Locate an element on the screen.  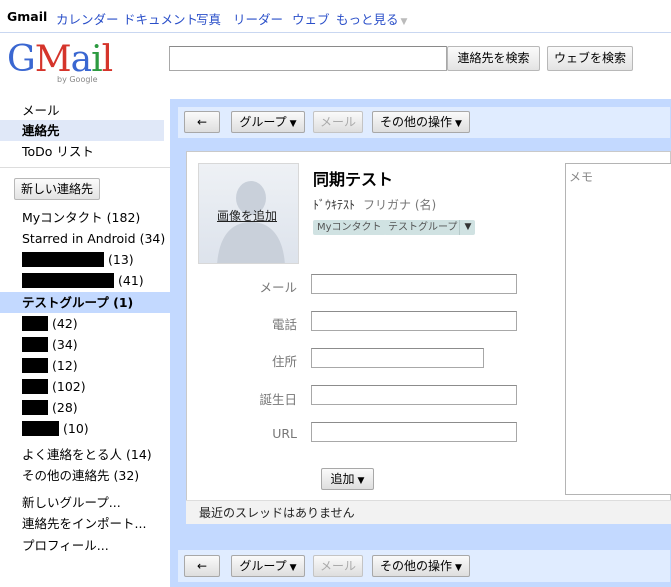
nav-photos: 写真 is located at coordinates (208, 18).